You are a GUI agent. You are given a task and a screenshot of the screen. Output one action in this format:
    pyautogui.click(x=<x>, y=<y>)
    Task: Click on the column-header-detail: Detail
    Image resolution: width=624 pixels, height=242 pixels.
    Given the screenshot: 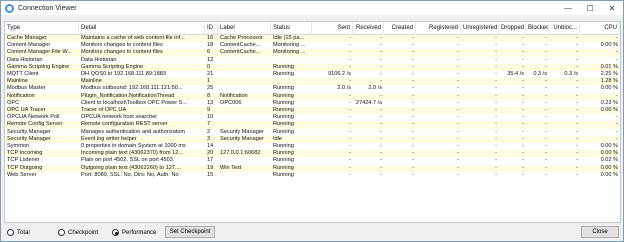 What is the action you would take?
    pyautogui.click(x=142, y=28)
    